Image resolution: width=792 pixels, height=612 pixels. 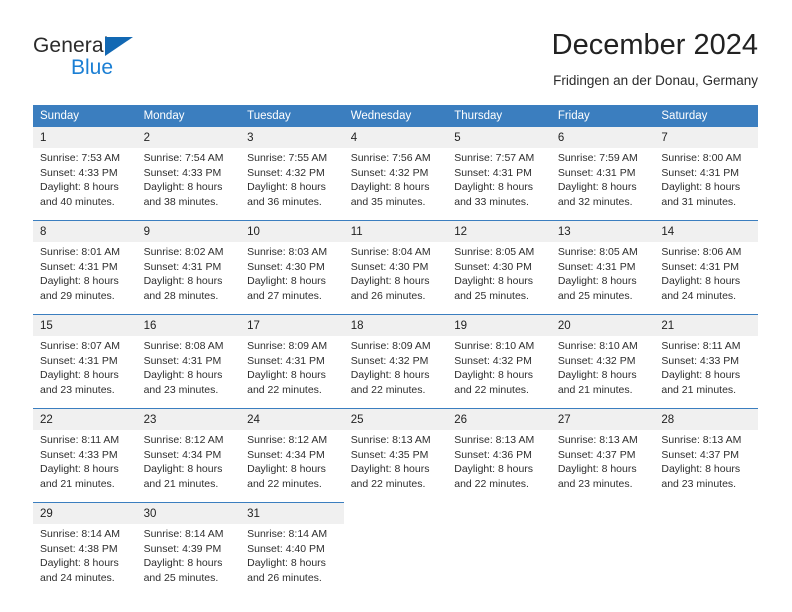 I want to click on sunrise-text: Sunrise: 8:12 AM, so click(x=183, y=440).